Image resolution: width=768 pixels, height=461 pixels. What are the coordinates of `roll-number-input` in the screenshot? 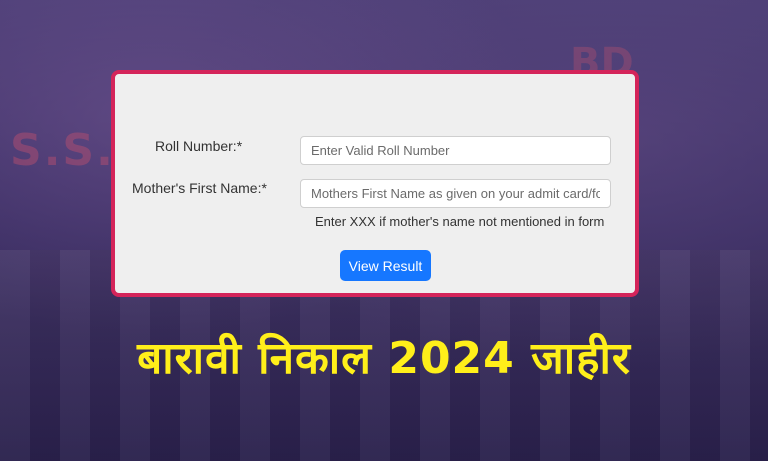 It's located at (455, 150).